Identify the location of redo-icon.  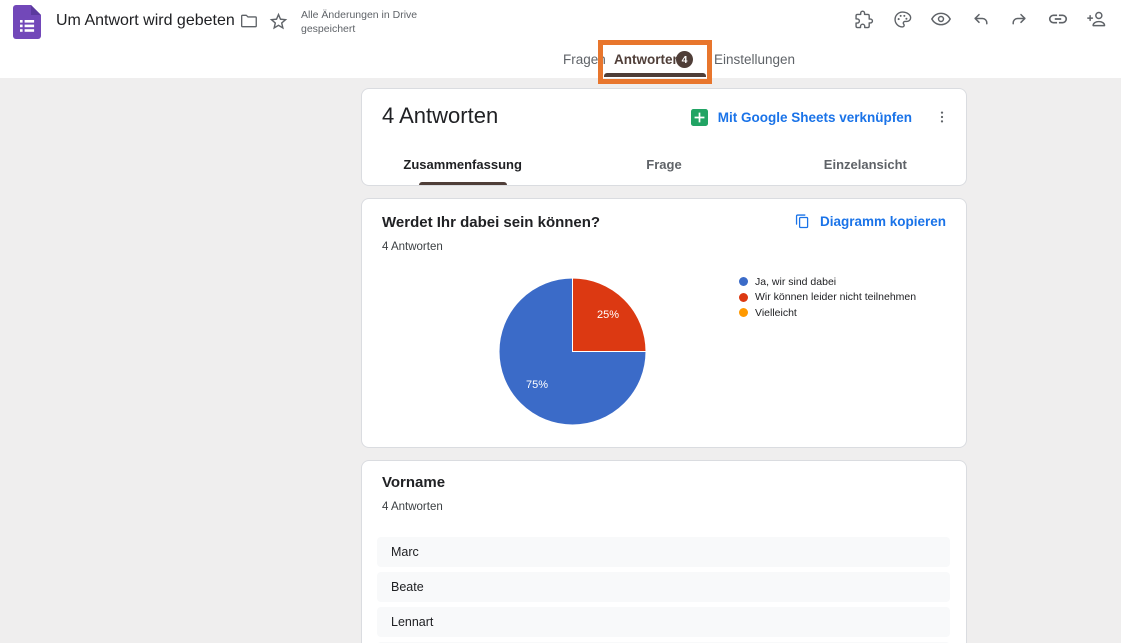
(1018, 19).